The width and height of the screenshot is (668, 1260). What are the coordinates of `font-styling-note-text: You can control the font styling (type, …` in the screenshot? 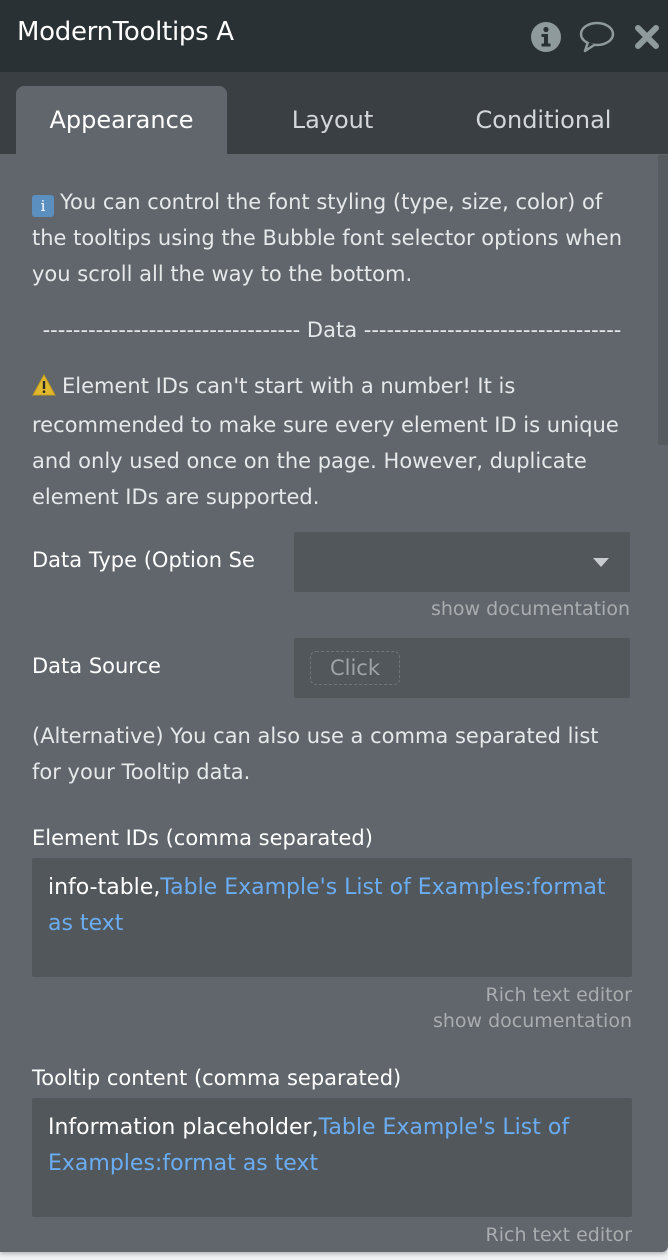 It's located at (327, 238).